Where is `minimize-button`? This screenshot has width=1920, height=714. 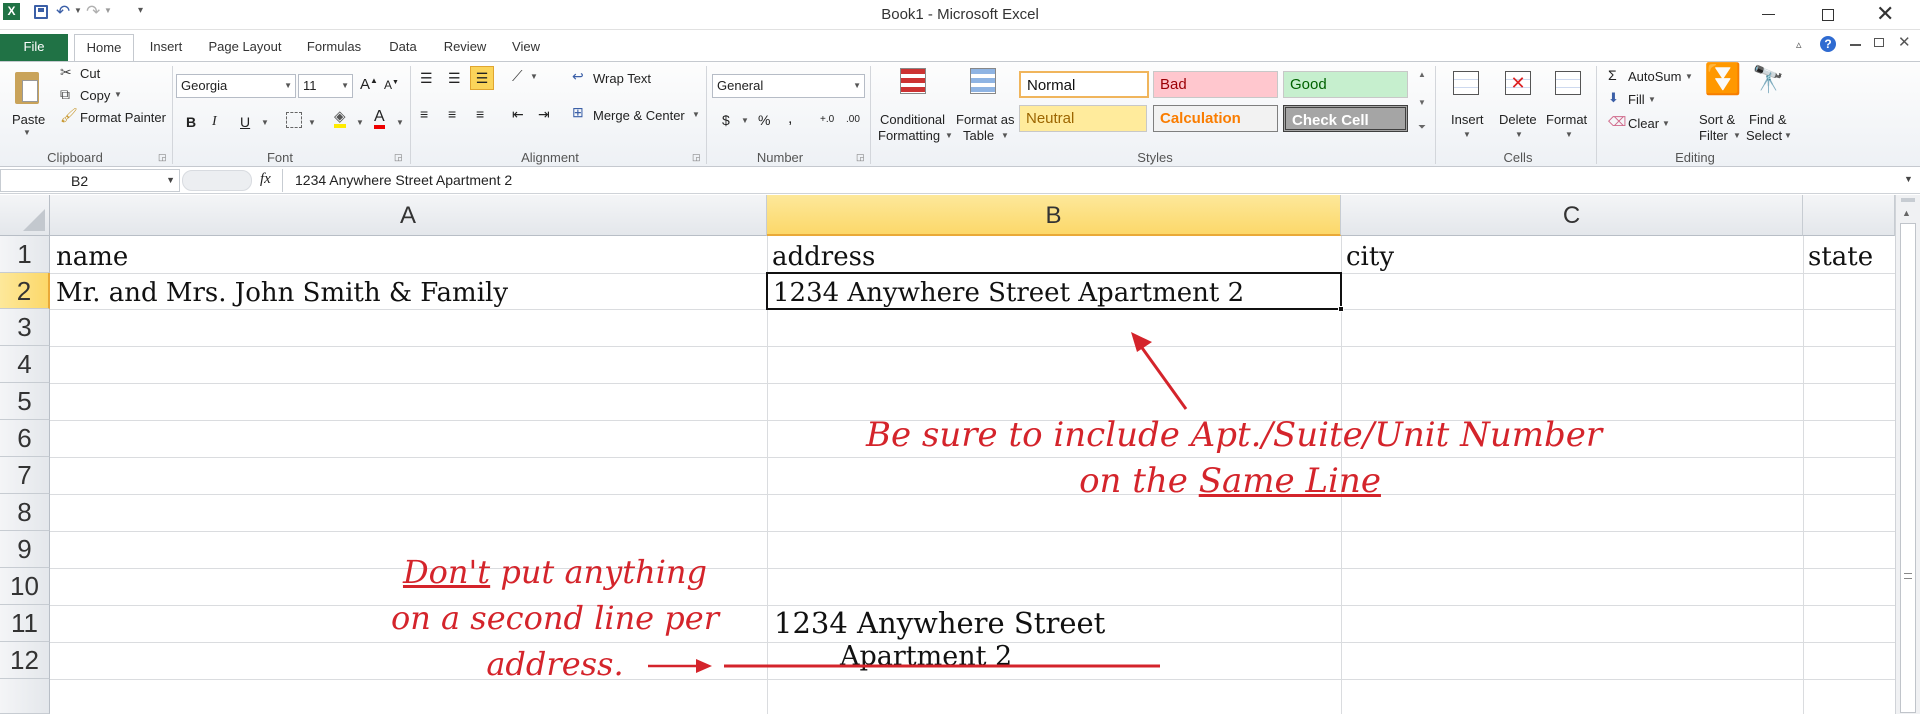
minimize-button is located at coordinates (1768, 14).